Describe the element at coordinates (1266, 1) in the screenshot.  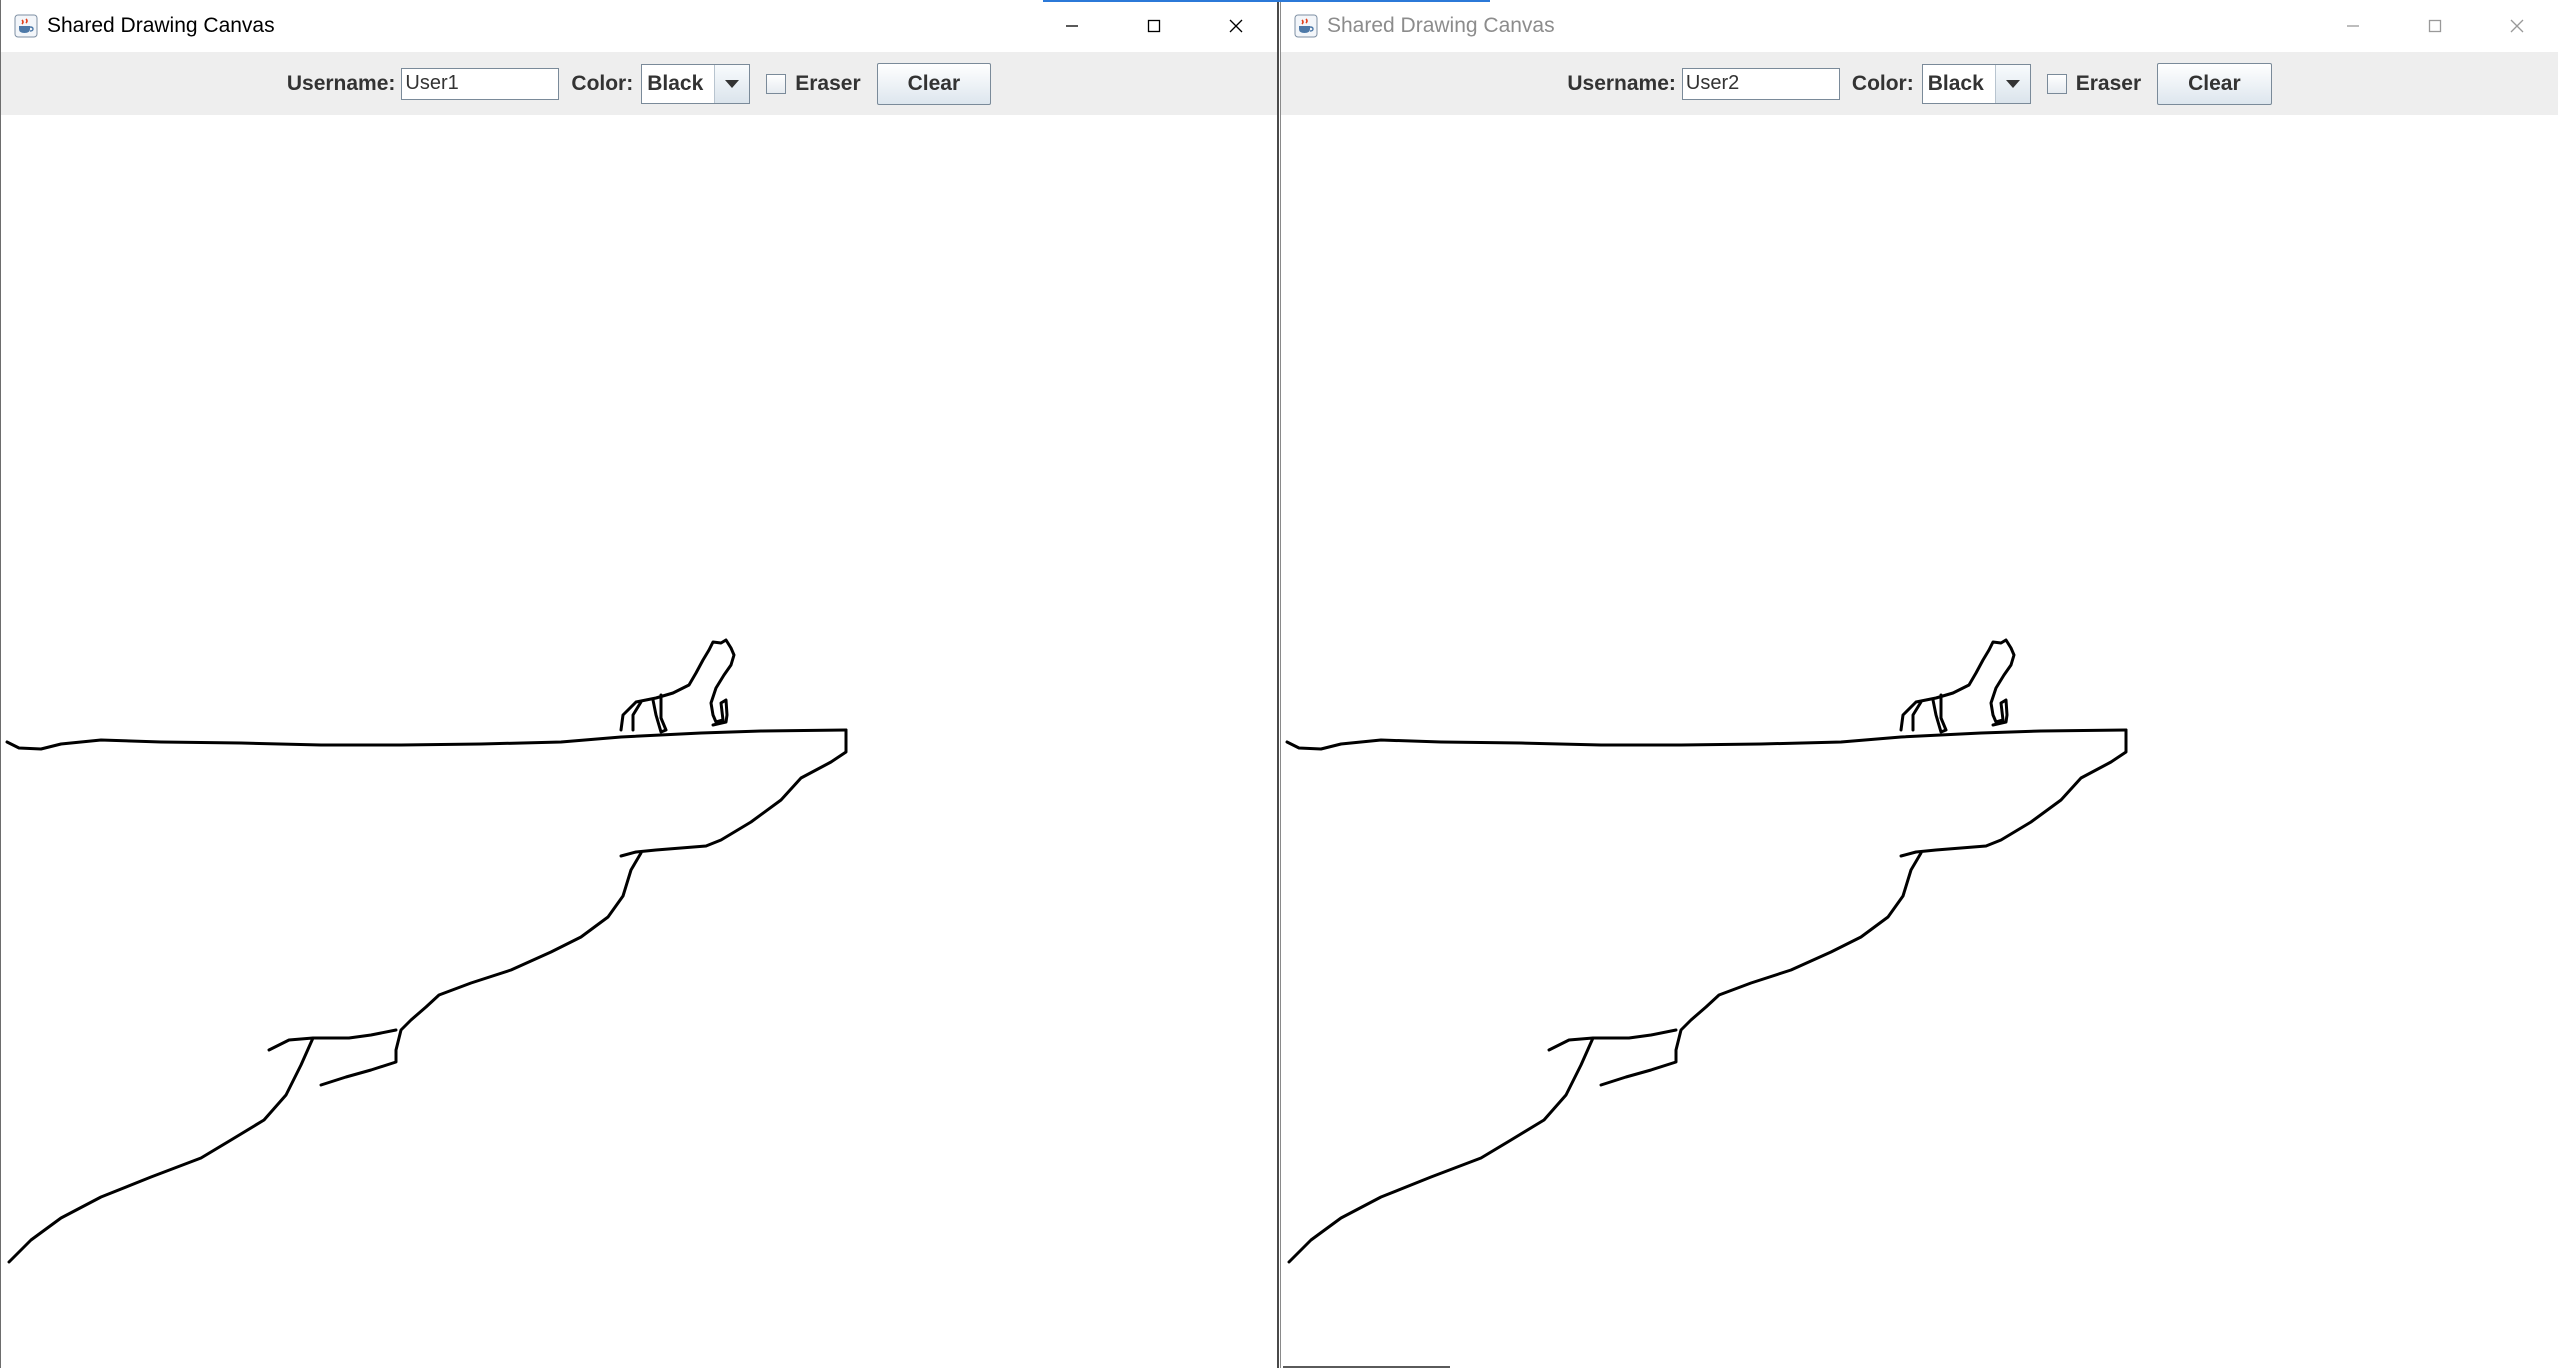
I see `active-window-accent` at that location.